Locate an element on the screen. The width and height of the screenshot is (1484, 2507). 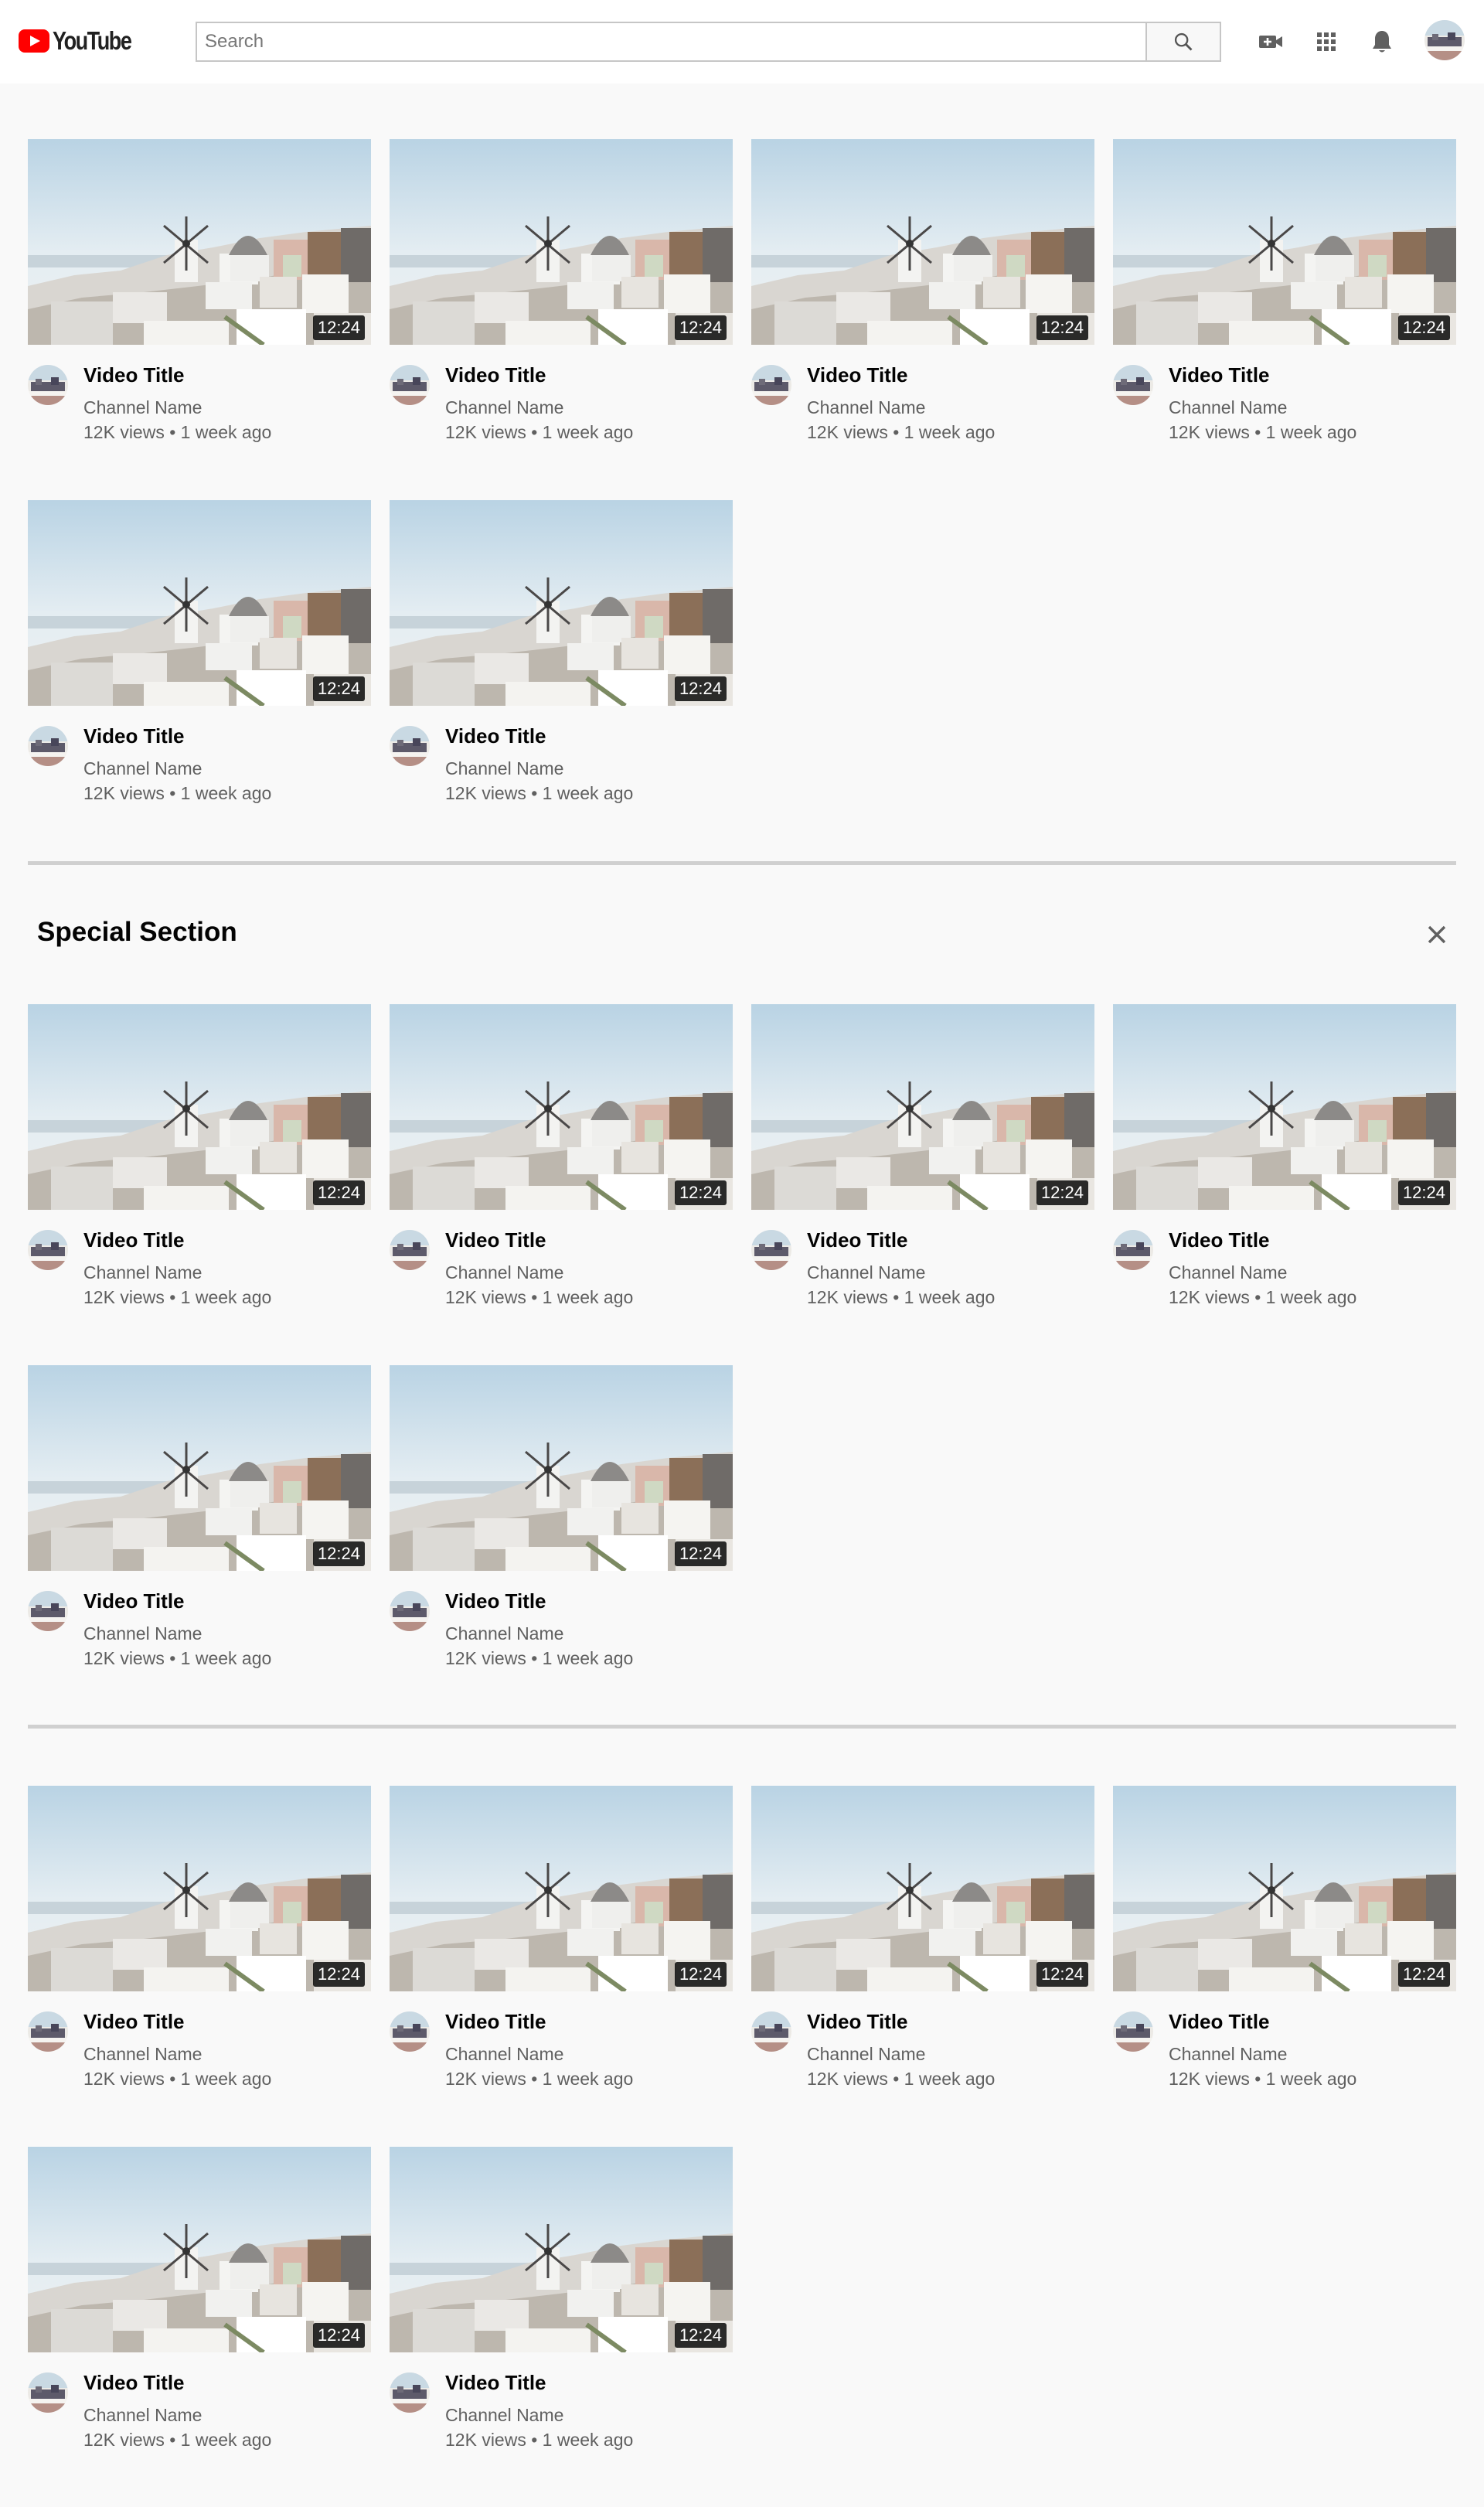
search-button is located at coordinates (1183, 42).